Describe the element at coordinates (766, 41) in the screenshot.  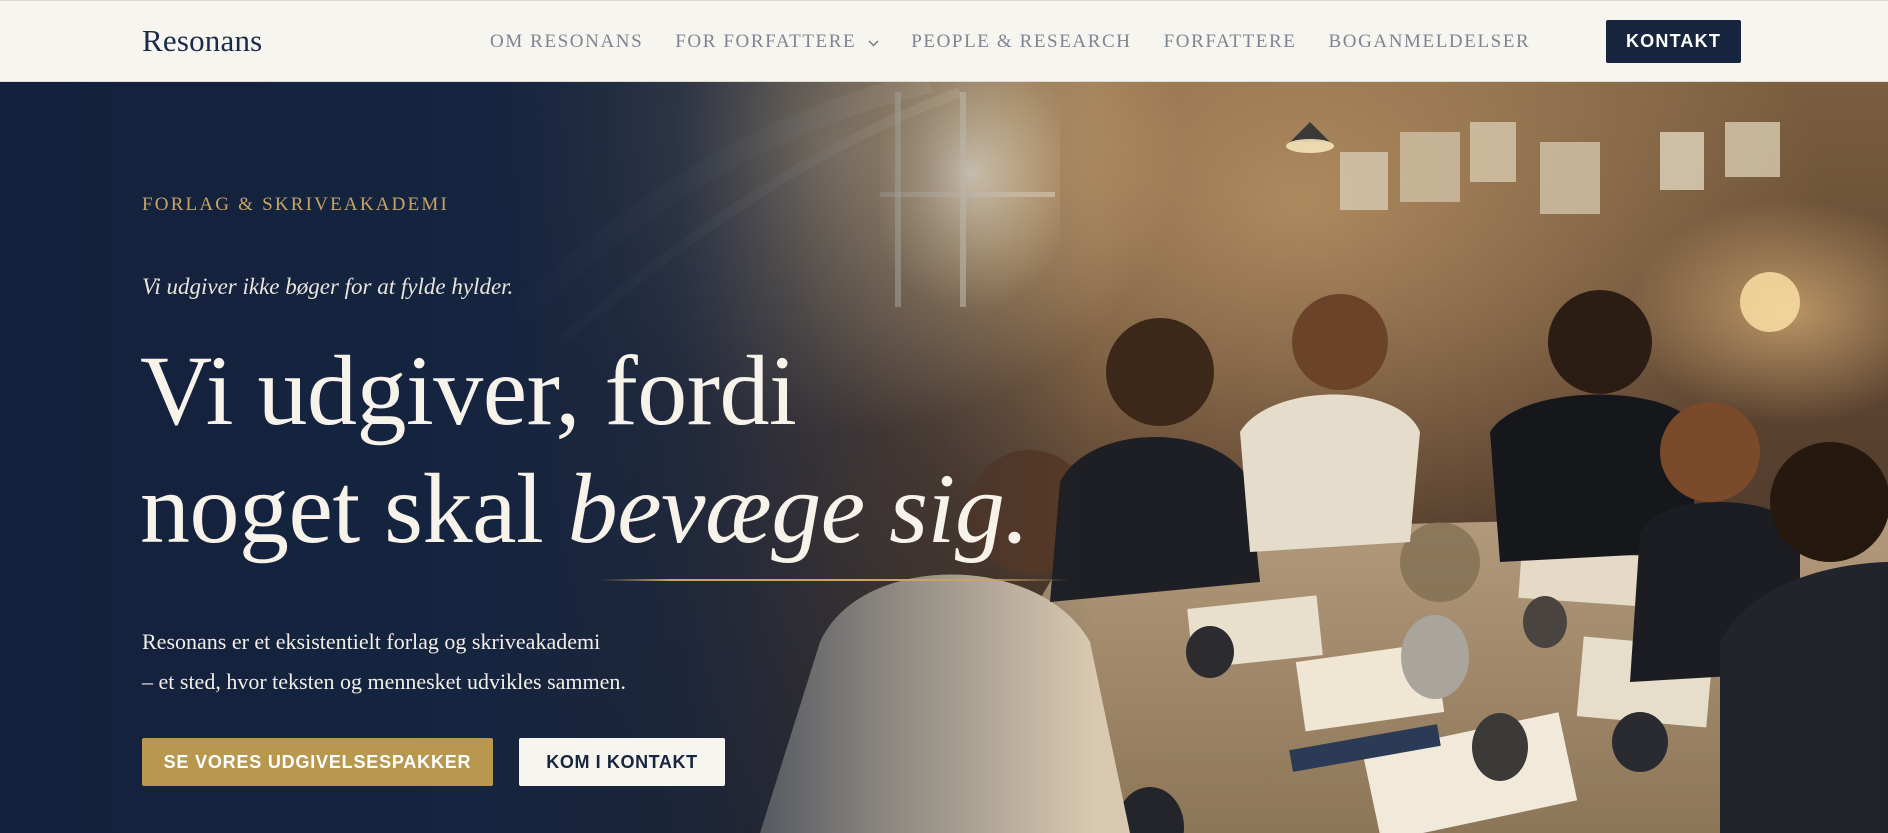
I see `nav-item-label: FOR FORFATTERE` at that location.